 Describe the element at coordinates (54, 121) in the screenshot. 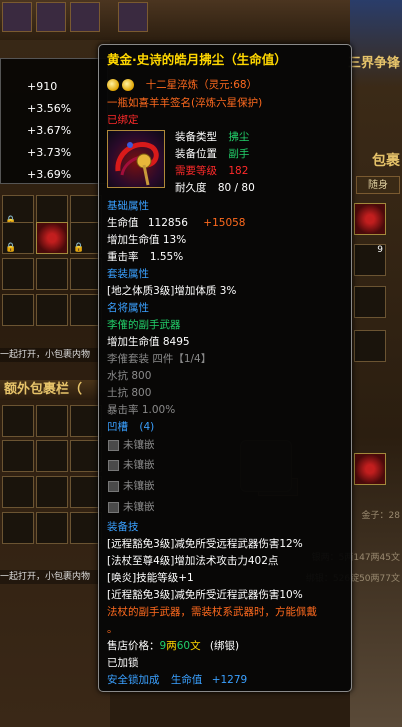

I see `compare-panel: +910 +3.56% +3.67% +3.73% +3.69%` at that location.